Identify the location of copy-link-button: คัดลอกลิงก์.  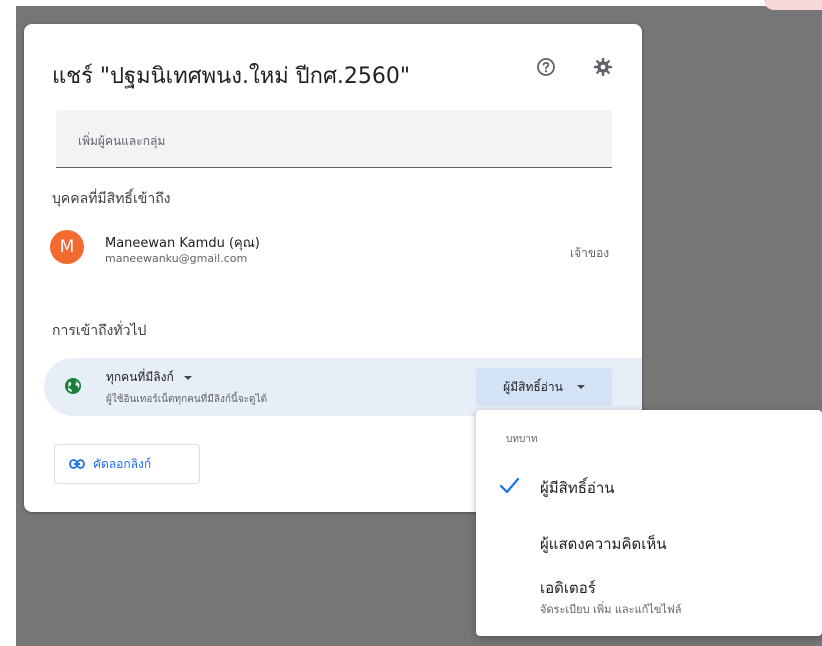
(127, 464).